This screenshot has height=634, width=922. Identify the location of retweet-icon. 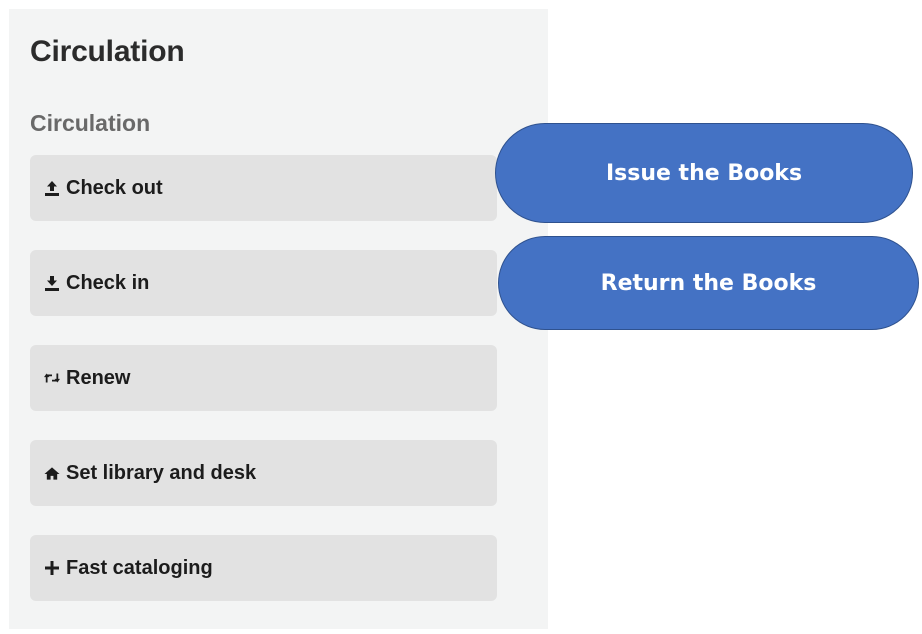
(52, 378).